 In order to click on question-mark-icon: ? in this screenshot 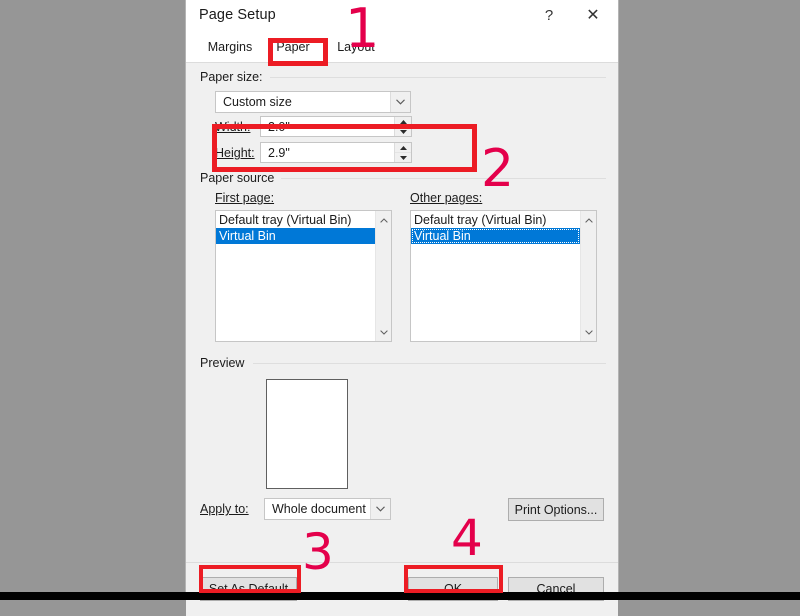, I will do `click(549, 15)`.